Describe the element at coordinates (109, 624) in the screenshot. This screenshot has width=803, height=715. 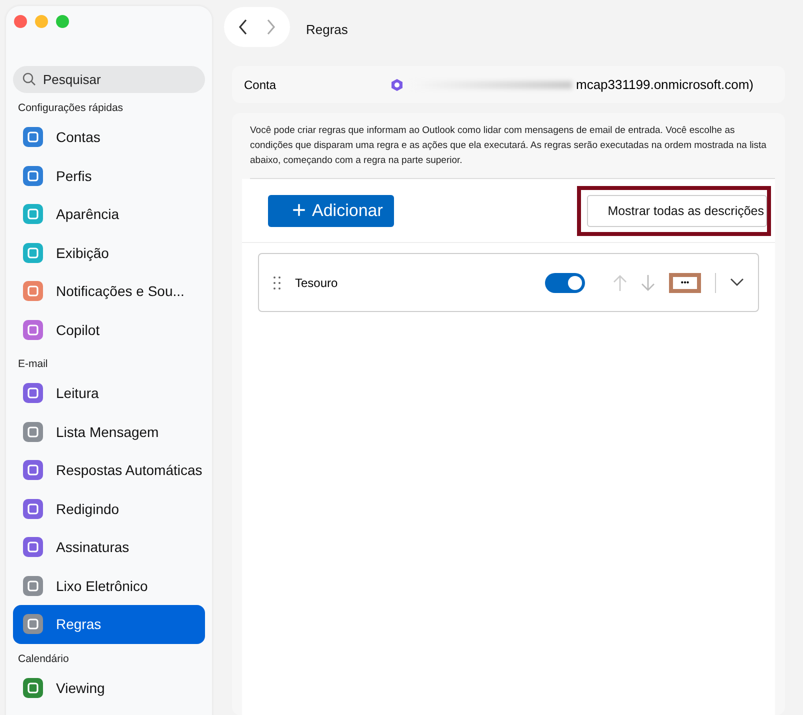
I see `sidebar-item: Regras` at that location.